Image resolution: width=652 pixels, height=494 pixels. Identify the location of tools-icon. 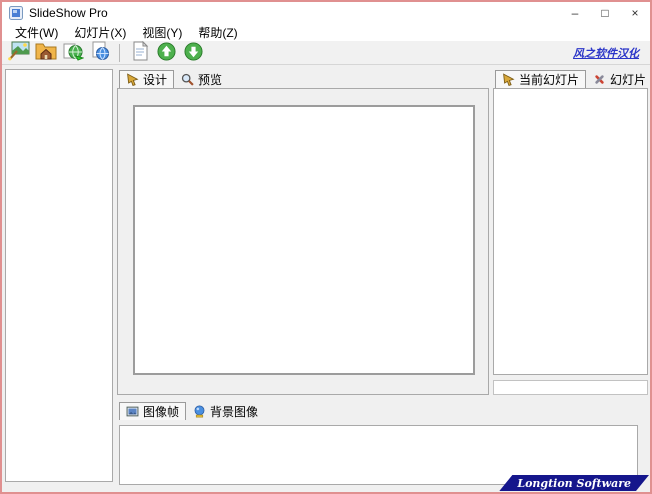
(599, 79).